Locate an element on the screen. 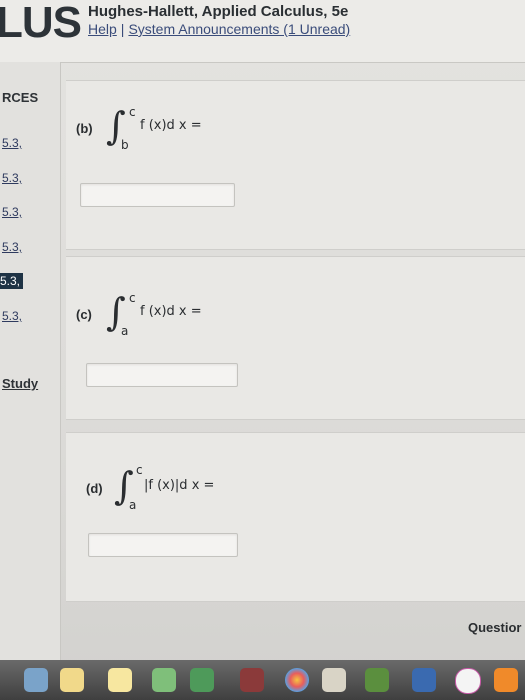 This screenshot has height=700, width=525. book-title: Hughes-Hallett, Applied Calculus, 5e is located at coordinates (218, 11).